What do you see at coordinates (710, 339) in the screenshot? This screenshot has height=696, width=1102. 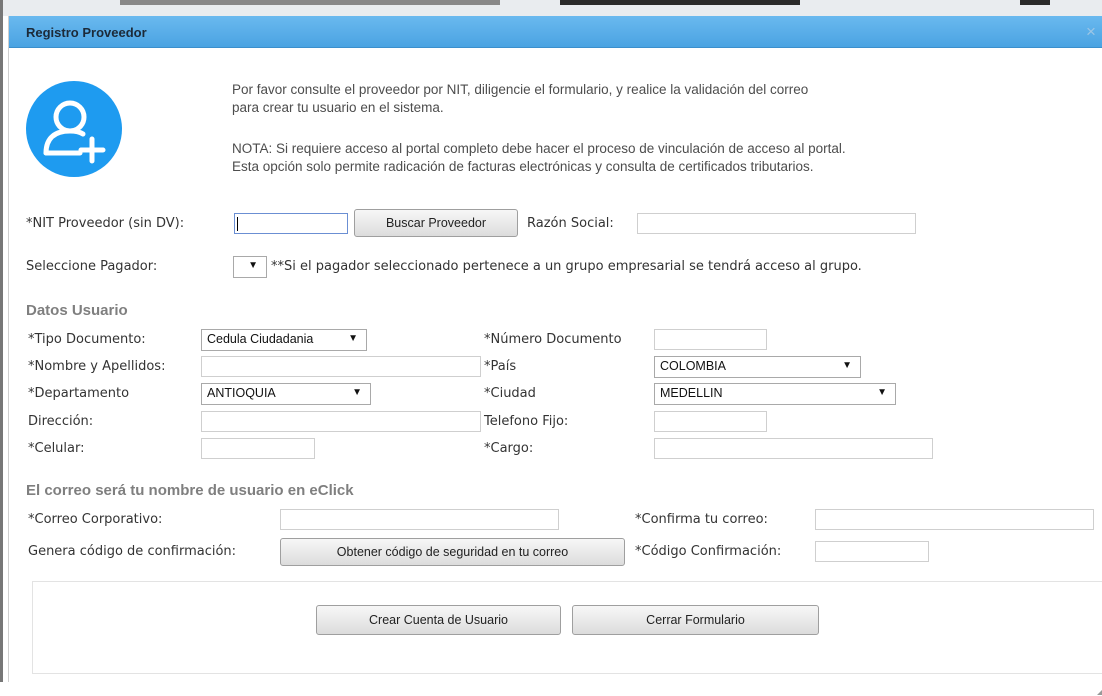 I see `numero-documento-input` at bounding box center [710, 339].